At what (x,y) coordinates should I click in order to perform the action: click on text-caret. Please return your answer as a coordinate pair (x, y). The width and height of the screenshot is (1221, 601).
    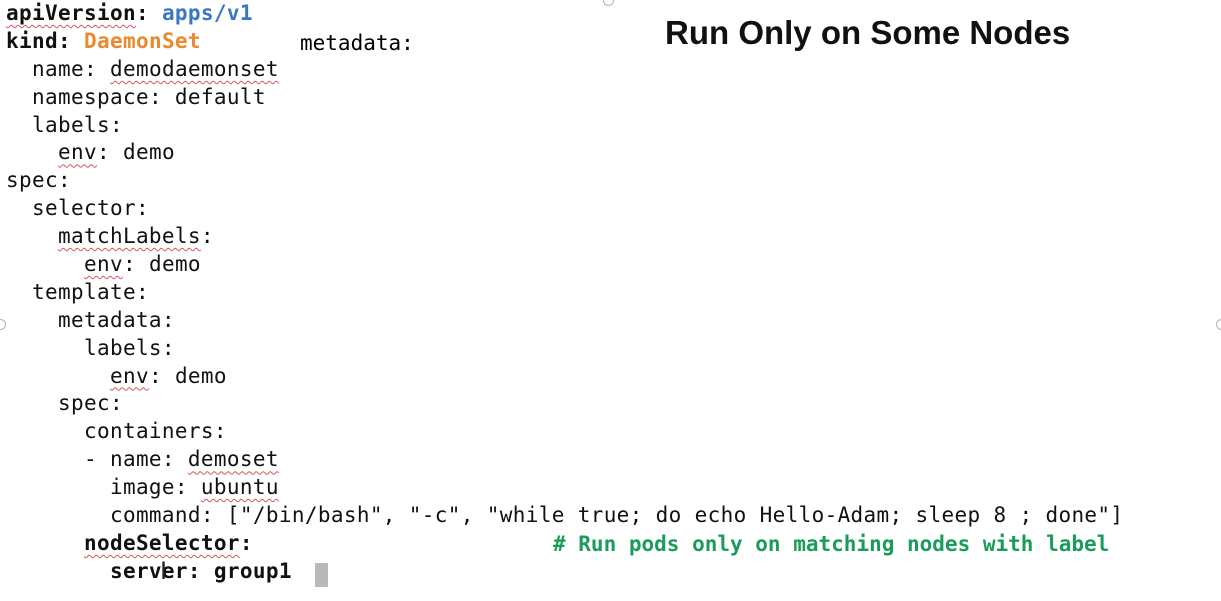
    Looking at the image, I should click on (321, 575).